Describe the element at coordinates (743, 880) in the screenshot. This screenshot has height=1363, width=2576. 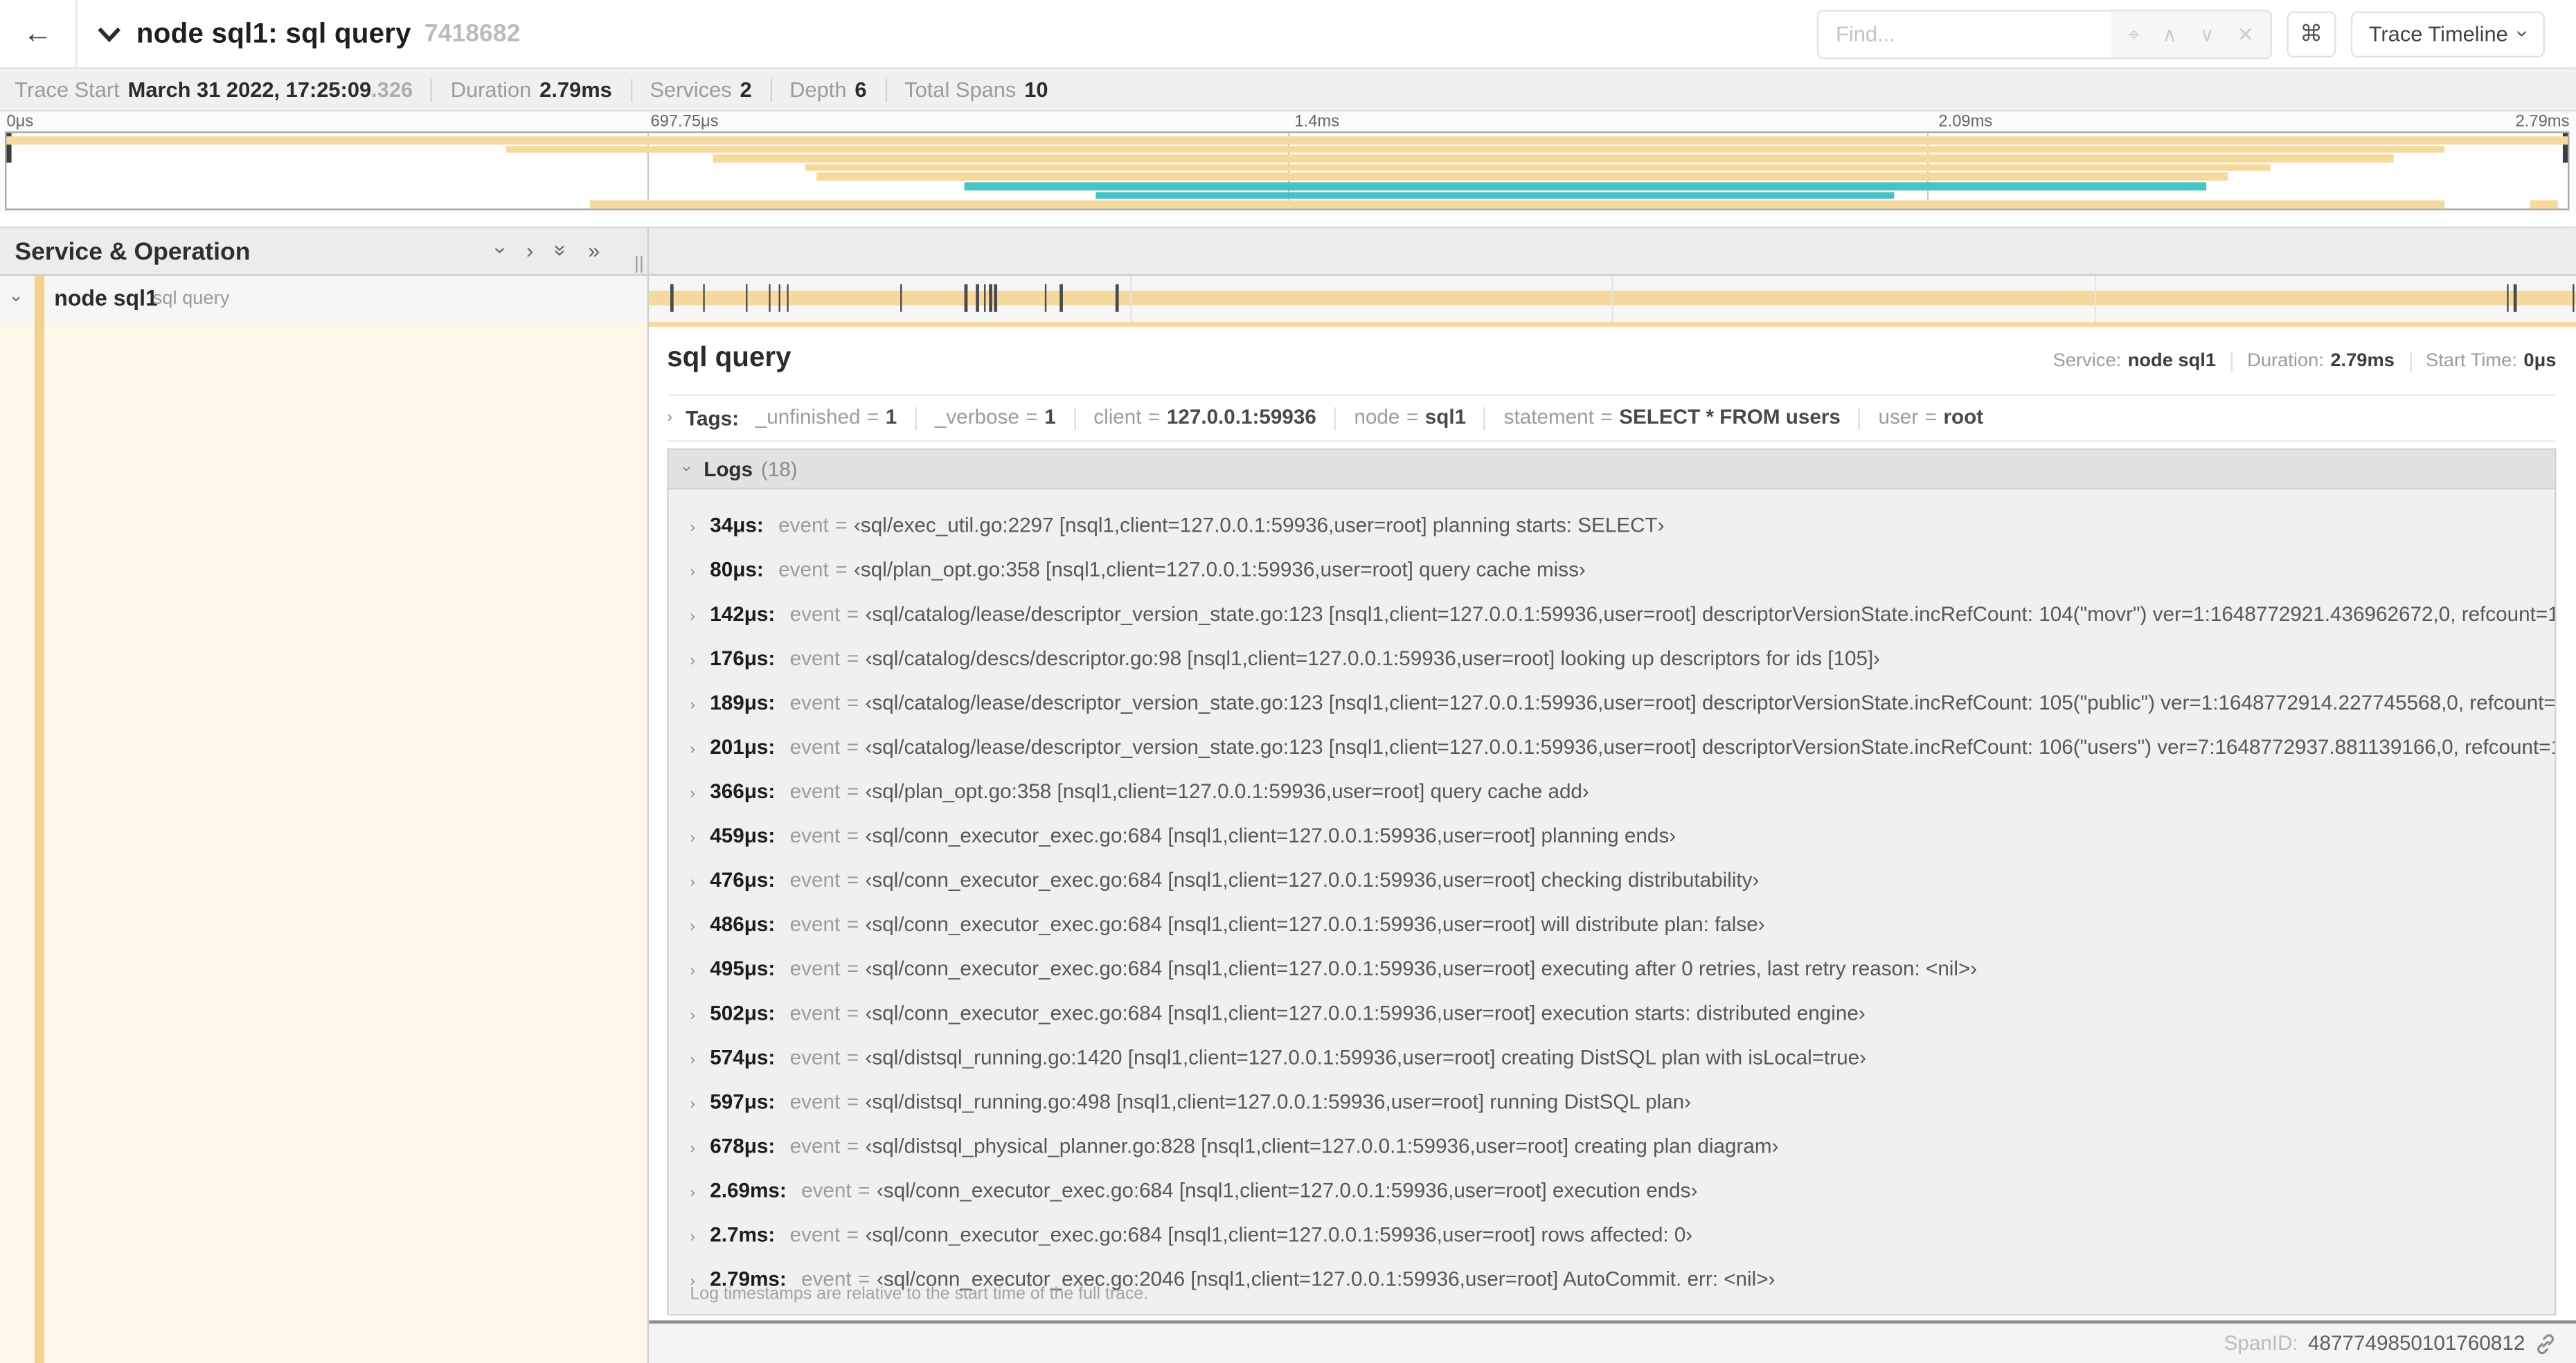
I see `log-timestamp: 476μs:` at that location.